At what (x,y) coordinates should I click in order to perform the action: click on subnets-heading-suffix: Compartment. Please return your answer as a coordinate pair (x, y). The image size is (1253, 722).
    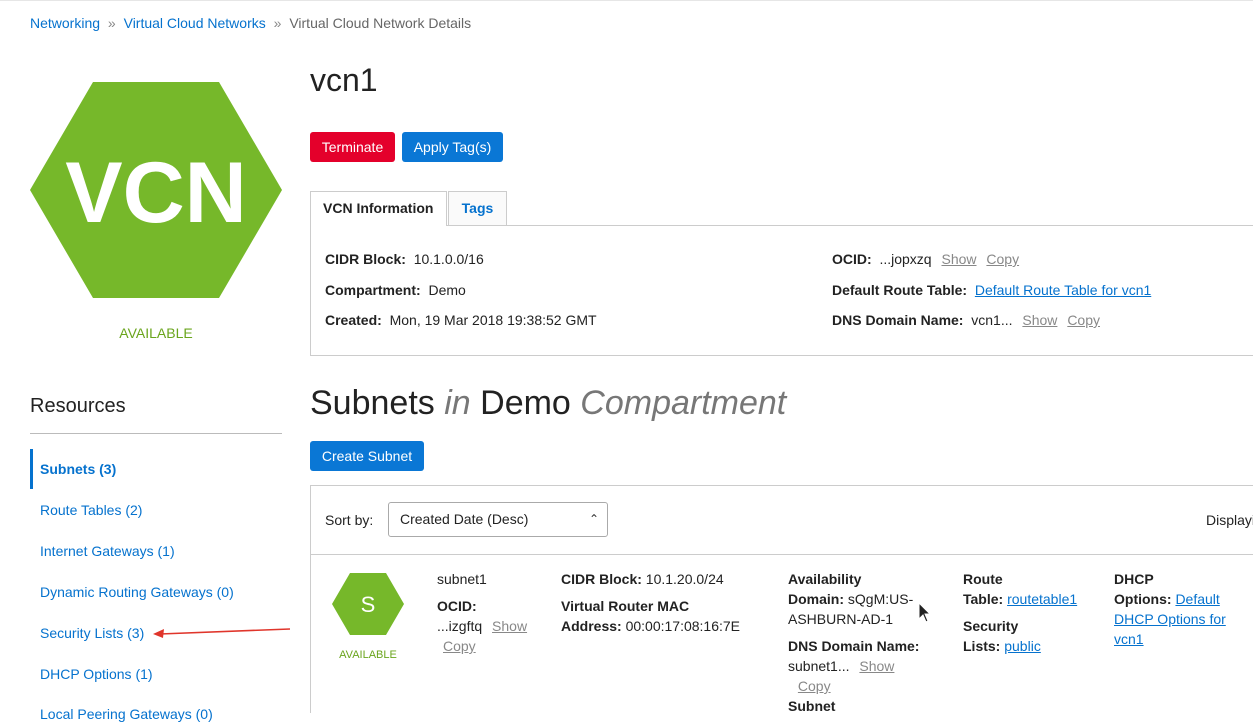
    Looking at the image, I should click on (683, 403).